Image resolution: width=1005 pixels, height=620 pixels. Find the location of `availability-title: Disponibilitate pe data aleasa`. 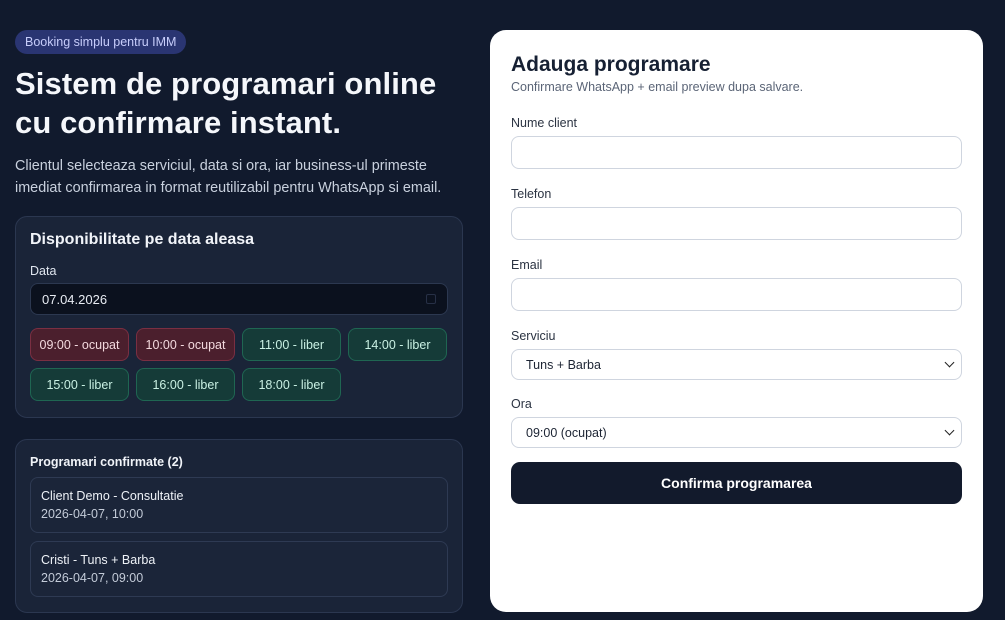

availability-title: Disponibilitate pe data aleasa is located at coordinates (142, 239).